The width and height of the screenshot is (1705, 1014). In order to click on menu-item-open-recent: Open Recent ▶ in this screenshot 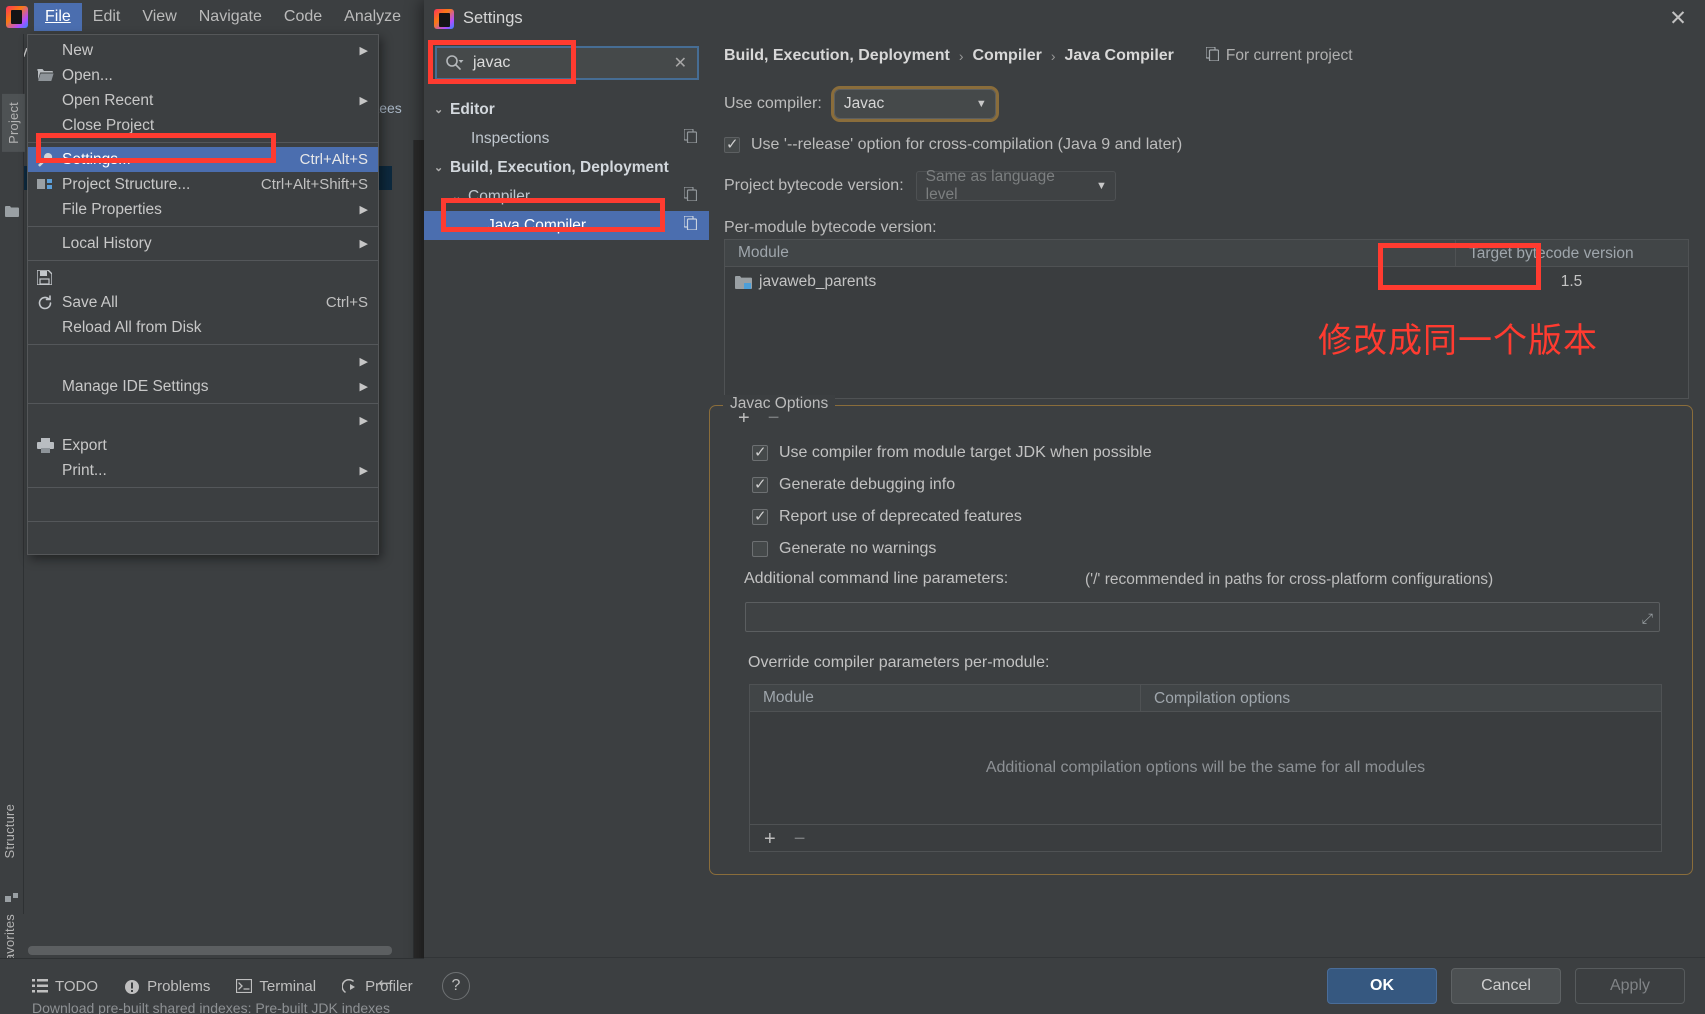, I will do `click(203, 100)`.